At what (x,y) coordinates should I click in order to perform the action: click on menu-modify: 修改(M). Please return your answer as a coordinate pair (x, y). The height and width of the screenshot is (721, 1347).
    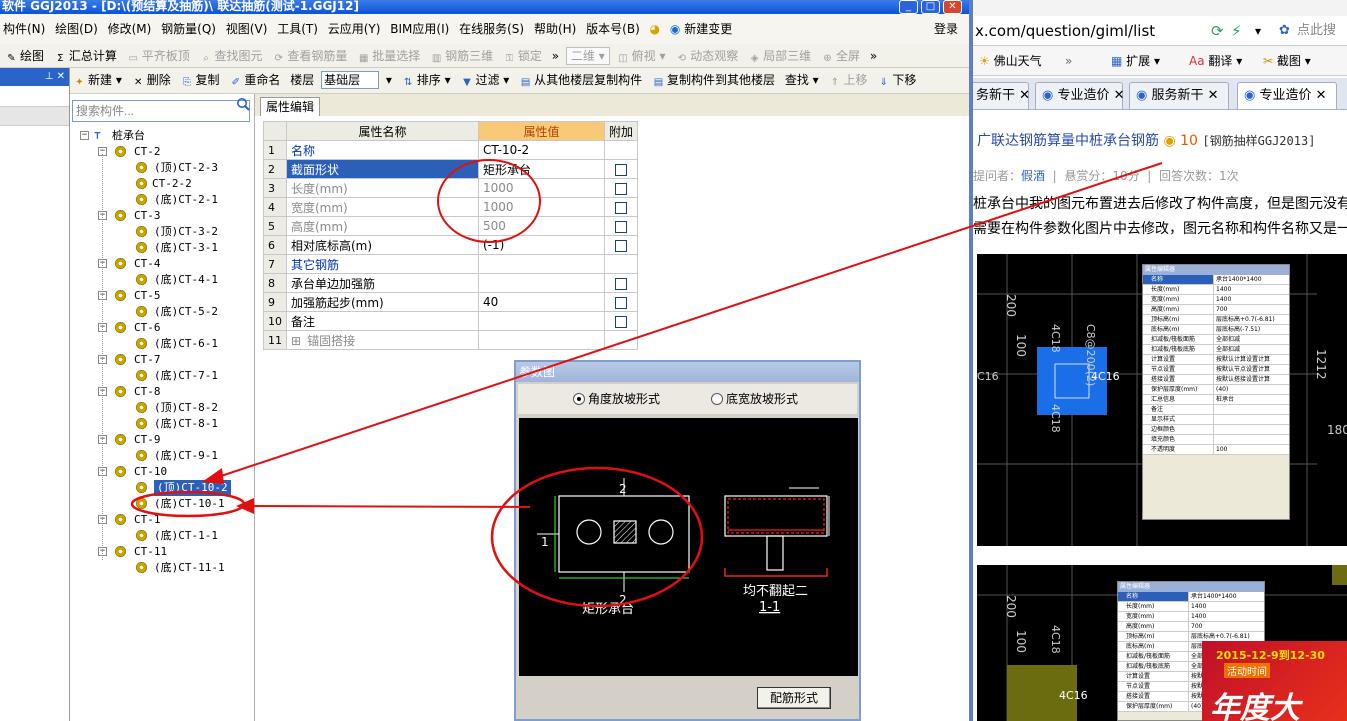
    Looking at the image, I should click on (130, 29).